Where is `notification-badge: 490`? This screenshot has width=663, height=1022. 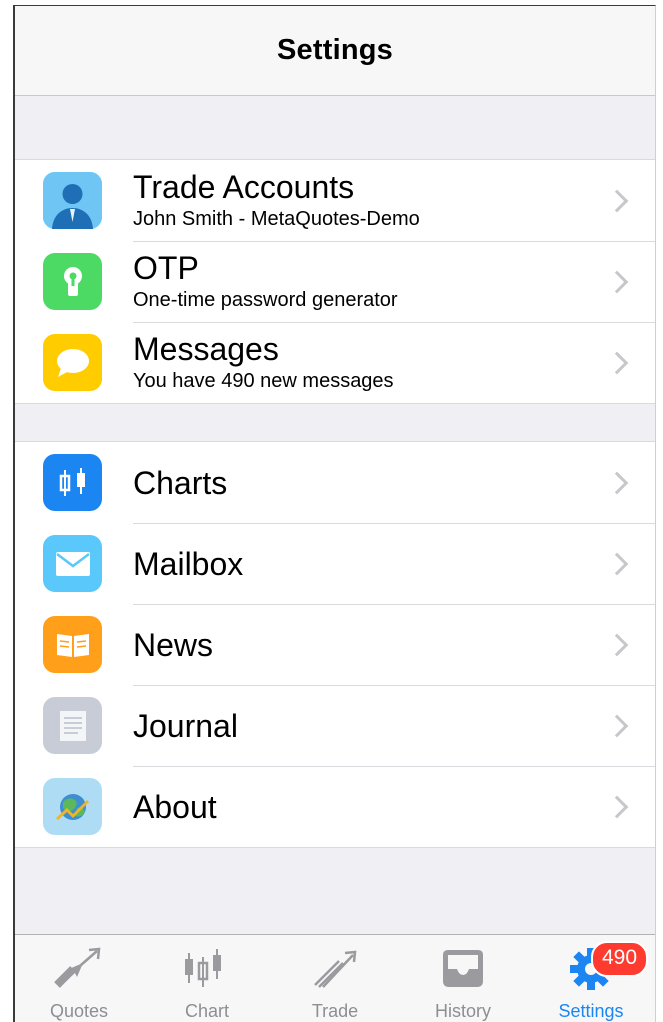 notification-badge: 490 is located at coordinates (620, 959).